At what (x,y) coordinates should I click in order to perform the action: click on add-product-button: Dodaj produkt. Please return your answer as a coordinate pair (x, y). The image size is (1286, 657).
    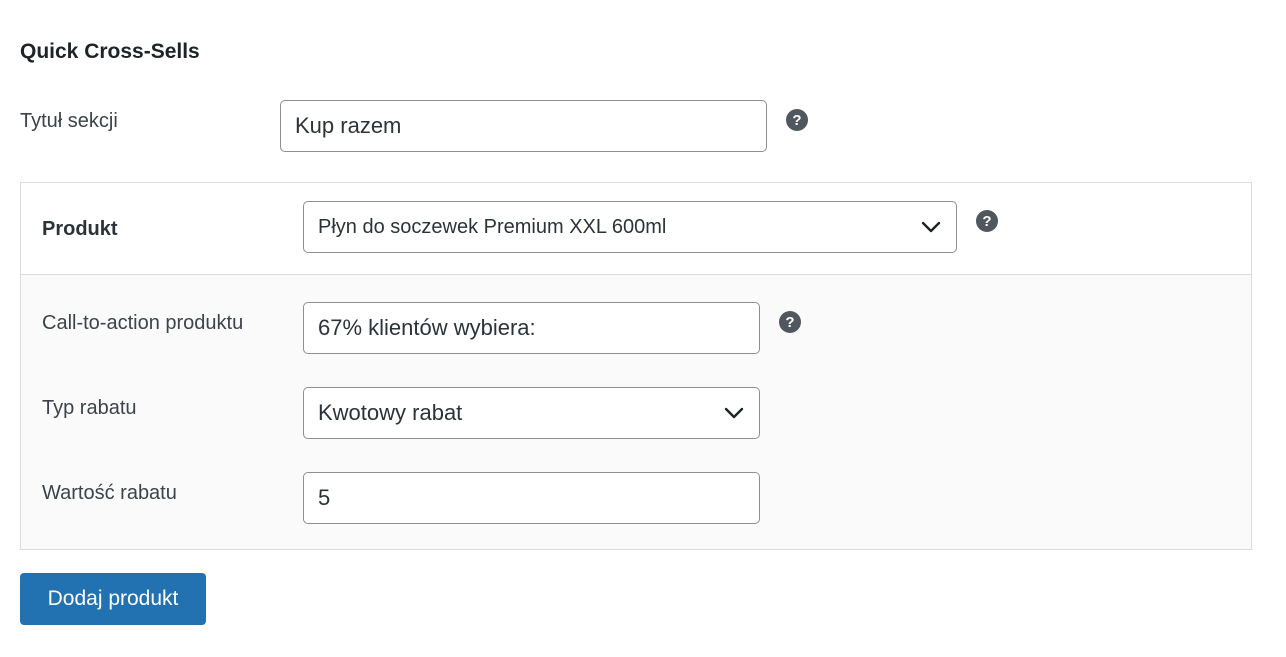
    Looking at the image, I should click on (113, 599).